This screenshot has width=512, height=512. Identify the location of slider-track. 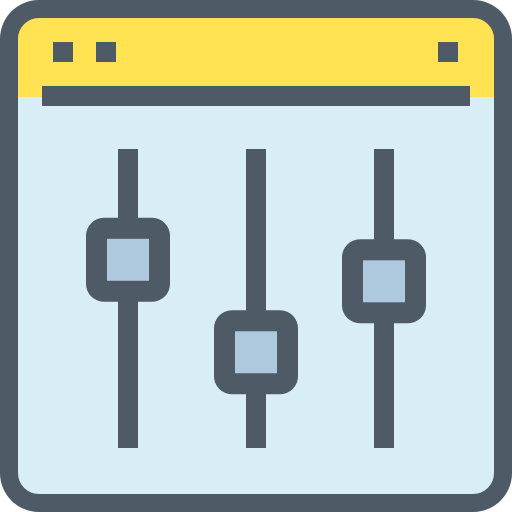
(256, 298).